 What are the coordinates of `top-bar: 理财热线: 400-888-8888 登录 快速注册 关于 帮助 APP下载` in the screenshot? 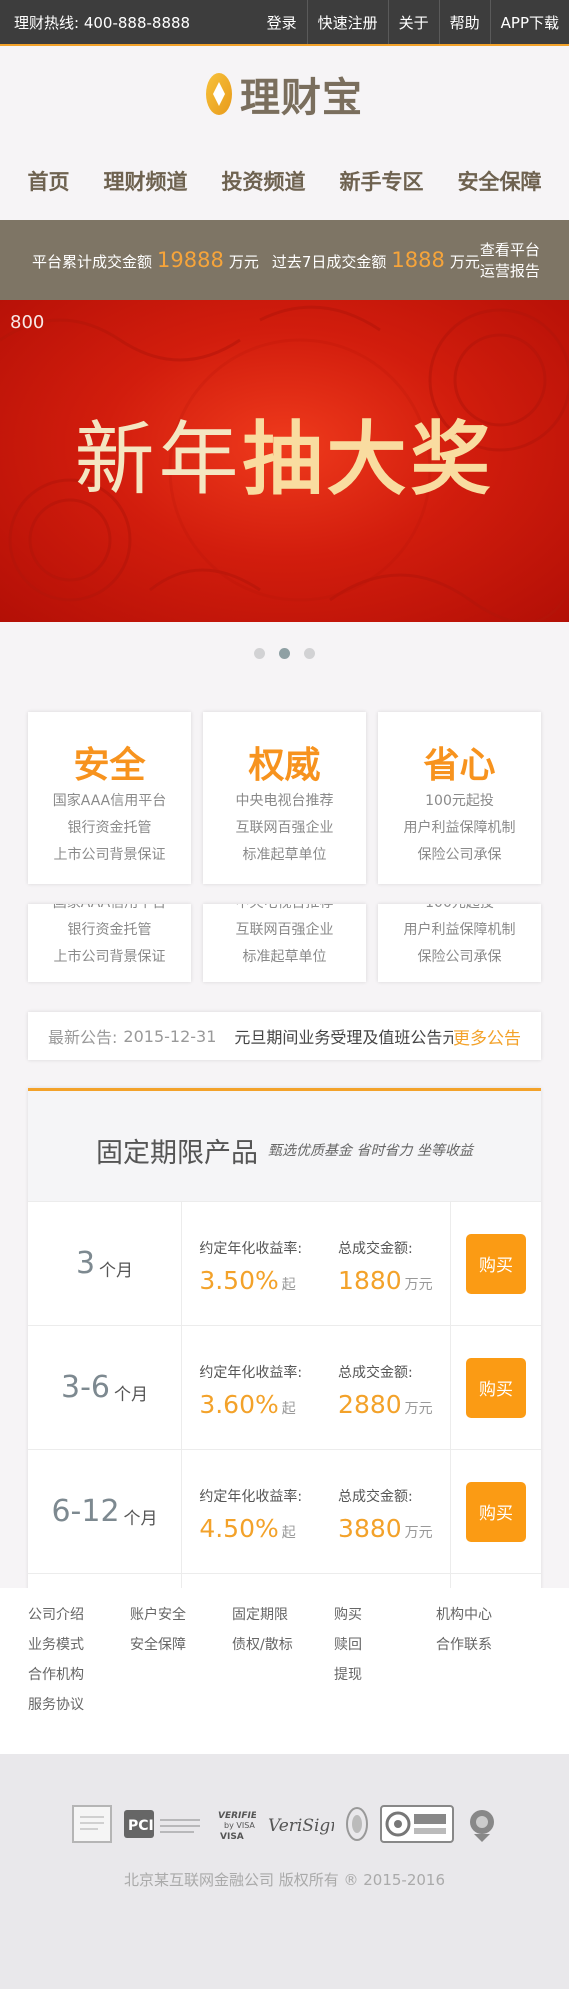 It's located at (284, 23).